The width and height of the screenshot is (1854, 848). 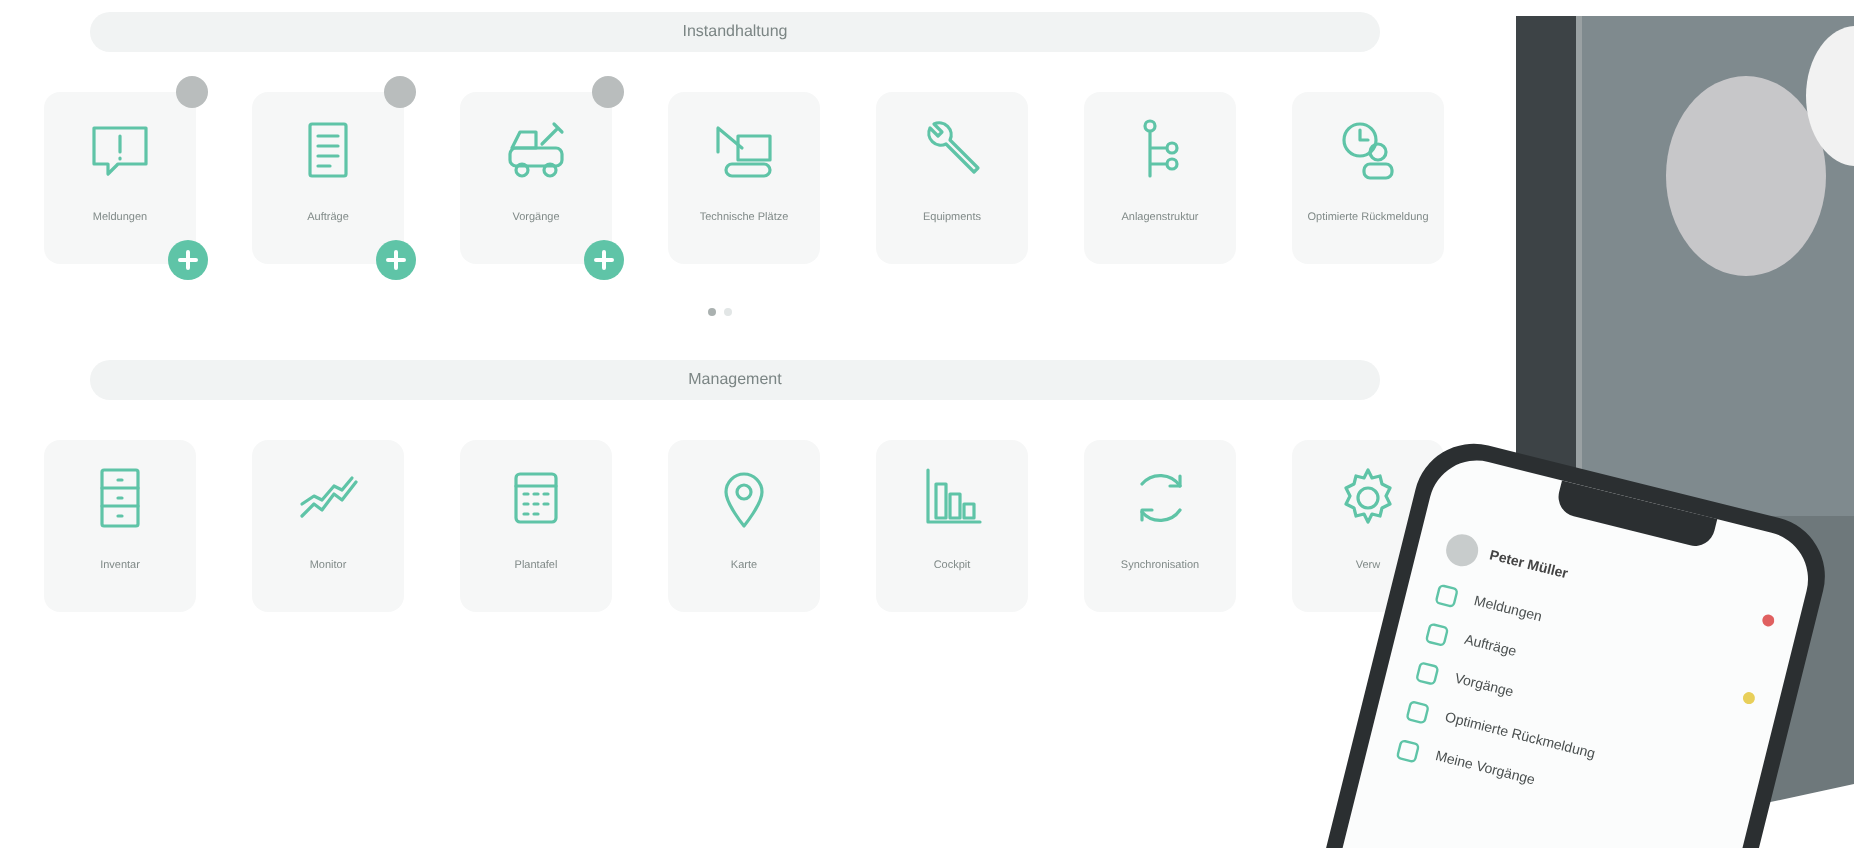 What do you see at coordinates (735, 379) in the screenshot?
I see `section-title: Management` at bounding box center [735, 379].